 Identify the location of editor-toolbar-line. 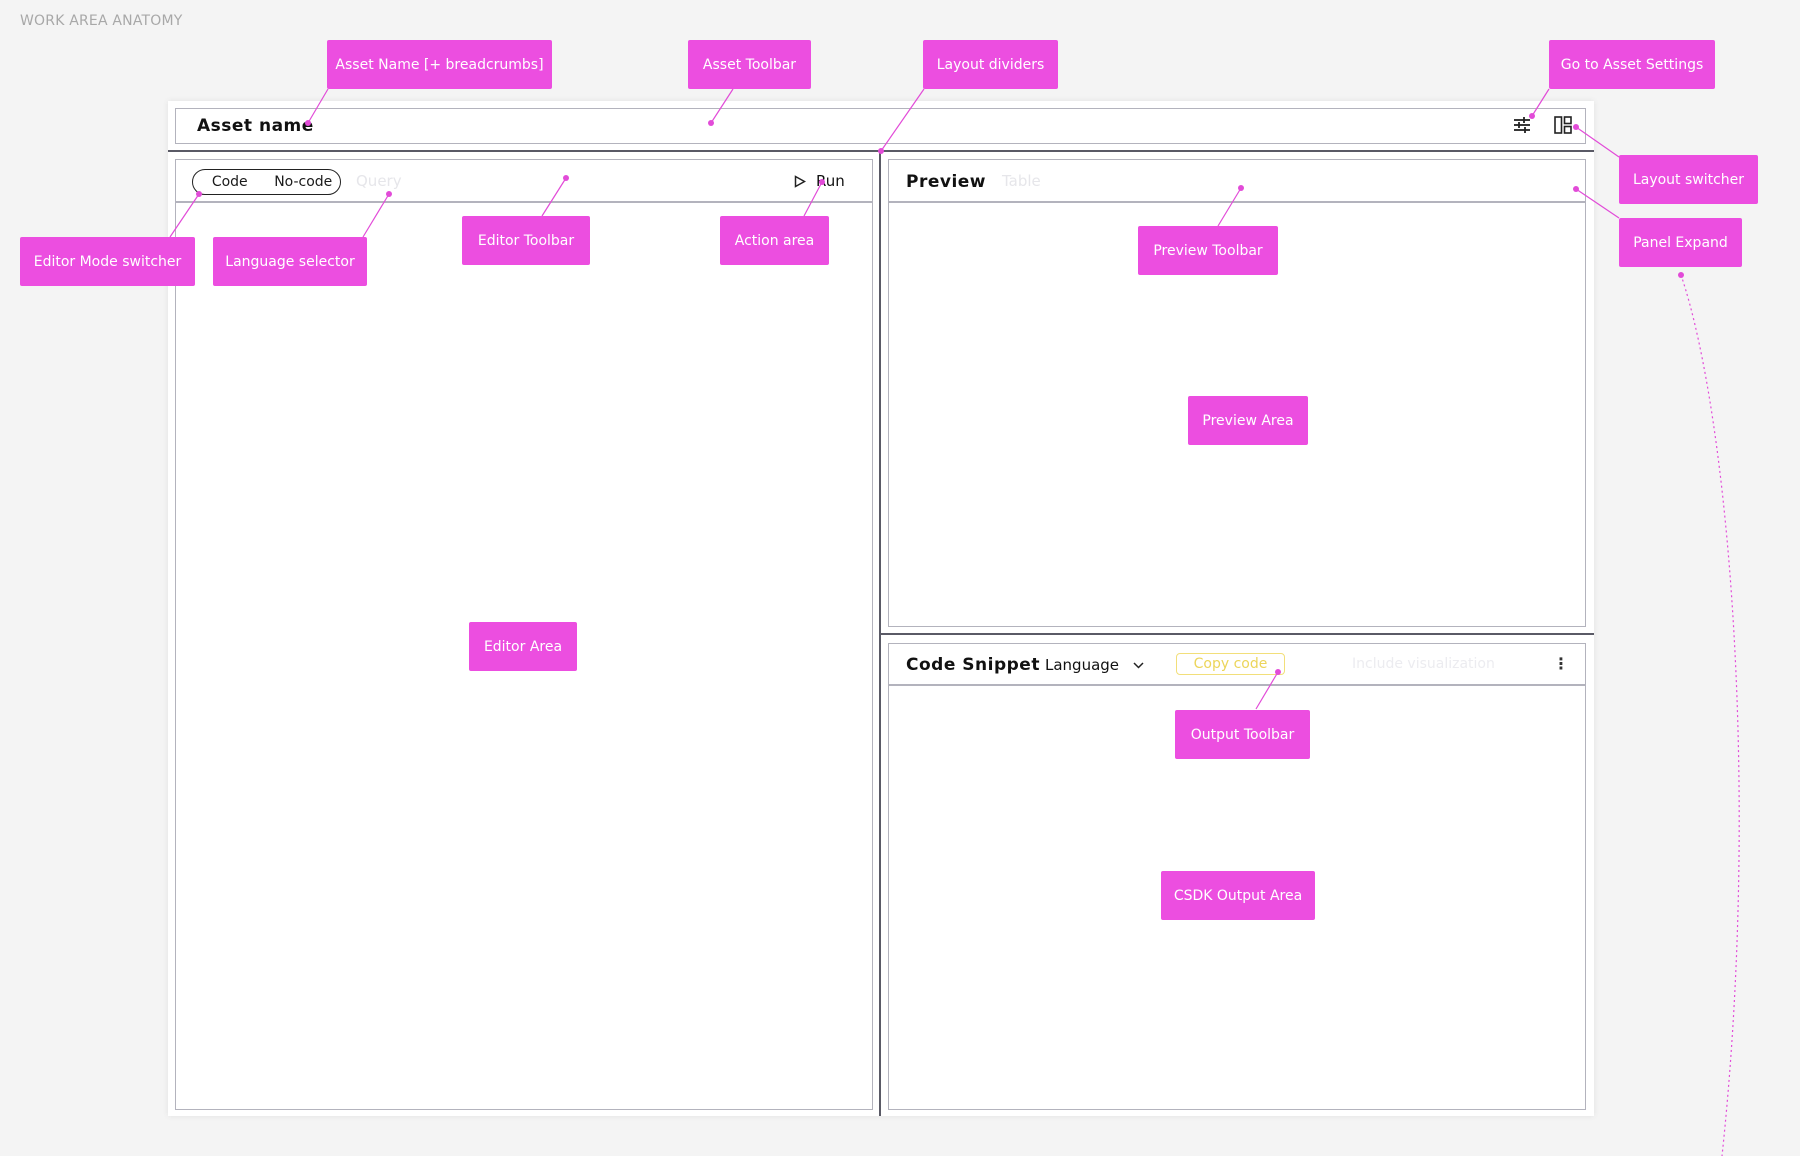
(524, 202).